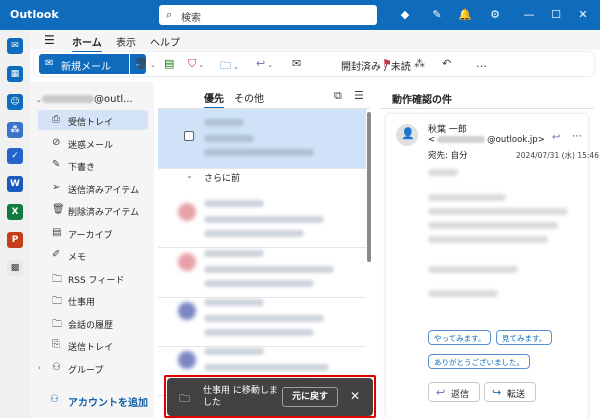  I want to click on sent-date: 2024/07/31 (水) 15:46, so click(557, 155).